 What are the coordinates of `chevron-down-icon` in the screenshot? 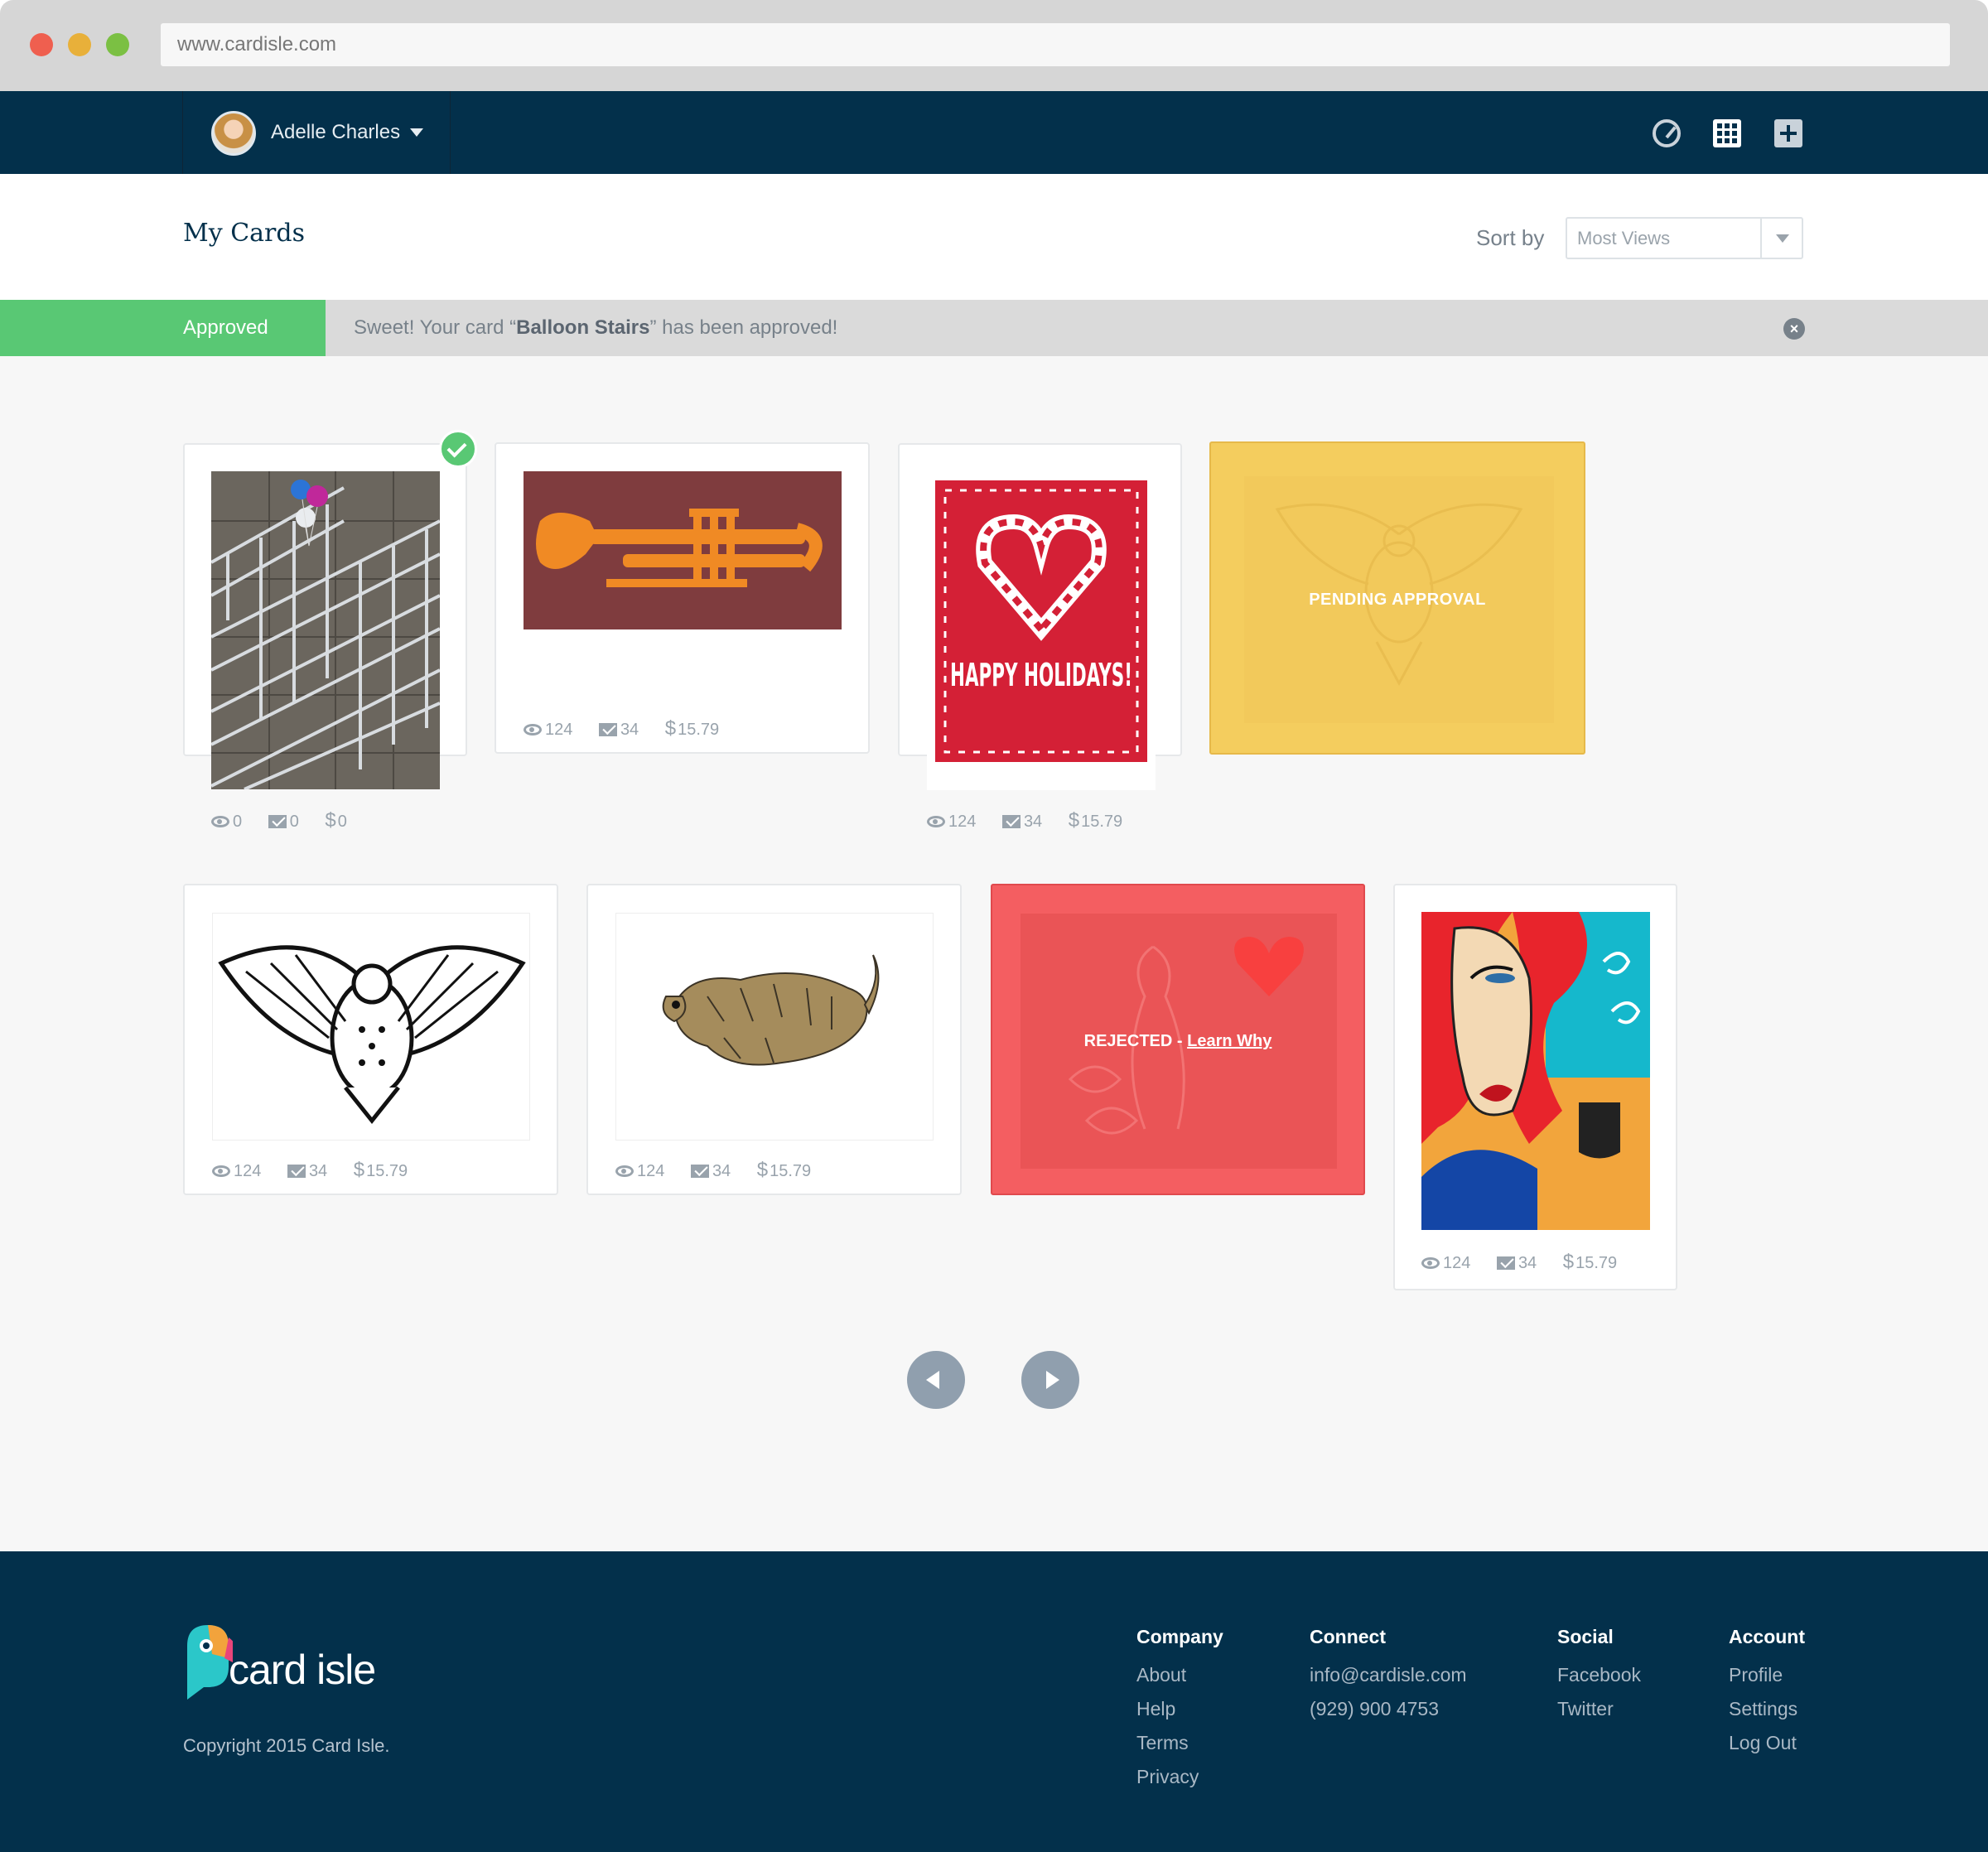 It's located at (1781, 239).